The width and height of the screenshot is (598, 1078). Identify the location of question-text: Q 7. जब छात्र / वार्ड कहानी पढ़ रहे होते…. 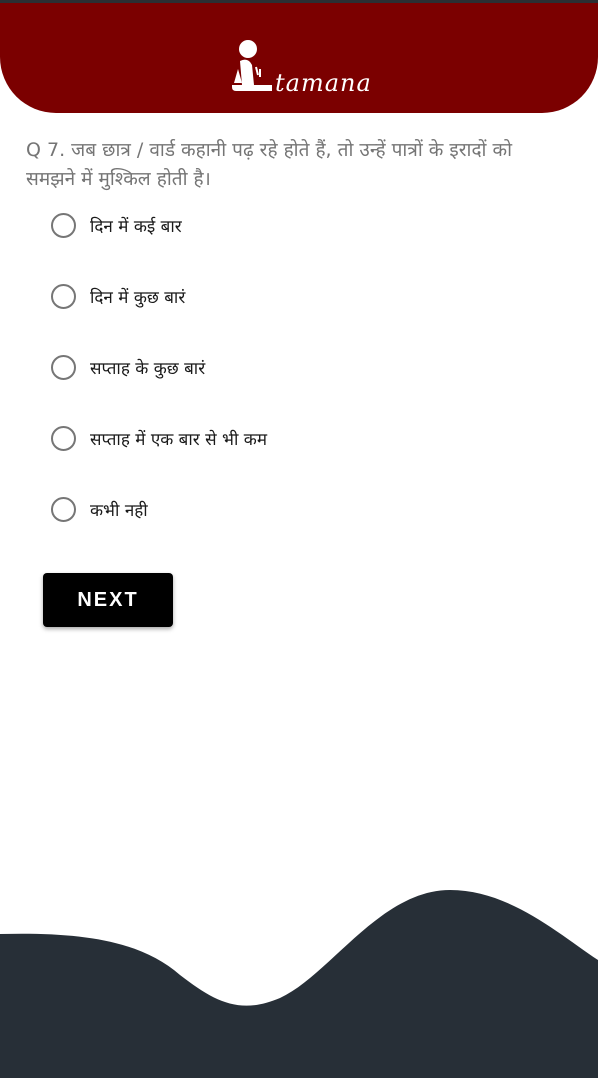
(269, 164).